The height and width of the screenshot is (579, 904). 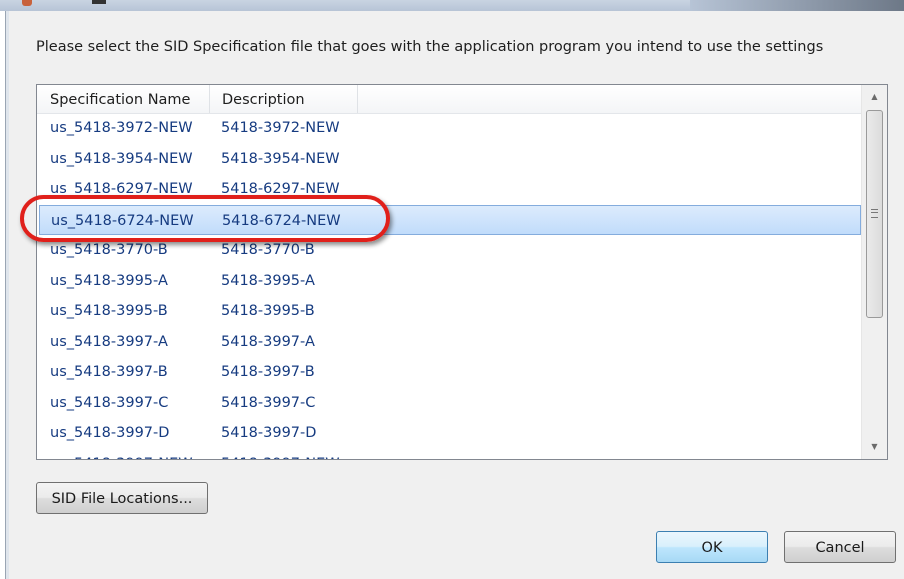 What do you see at coordinates (449, 281) in the screenshot?
I see `table-row: us_5418-3995-A 5418-3995-A` at bounding box center [449, 281].